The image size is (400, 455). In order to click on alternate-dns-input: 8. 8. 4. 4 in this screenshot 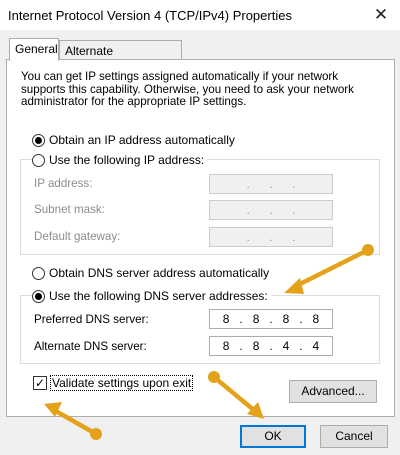, I will do `click(271, 346)`.